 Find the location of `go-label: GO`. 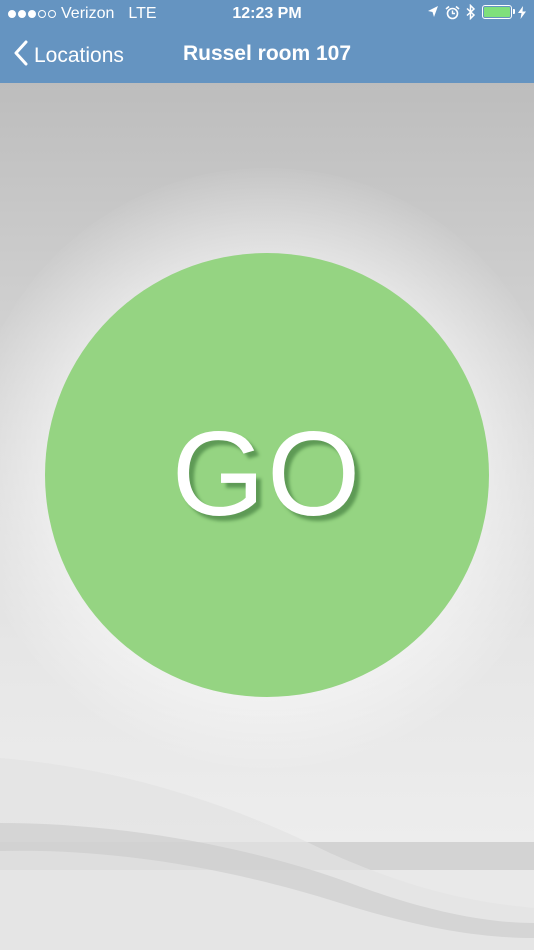

go-label: GO is located at coordinates (267, 474).